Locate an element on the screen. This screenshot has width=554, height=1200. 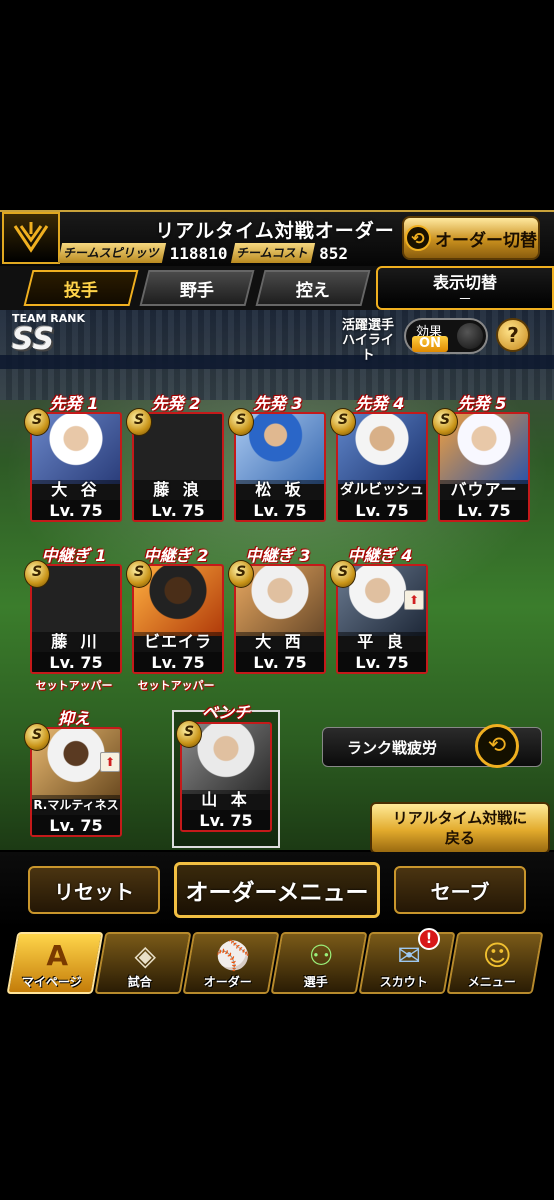
nav-scout: ✉ スカウト is located at coordinates (407, 963).